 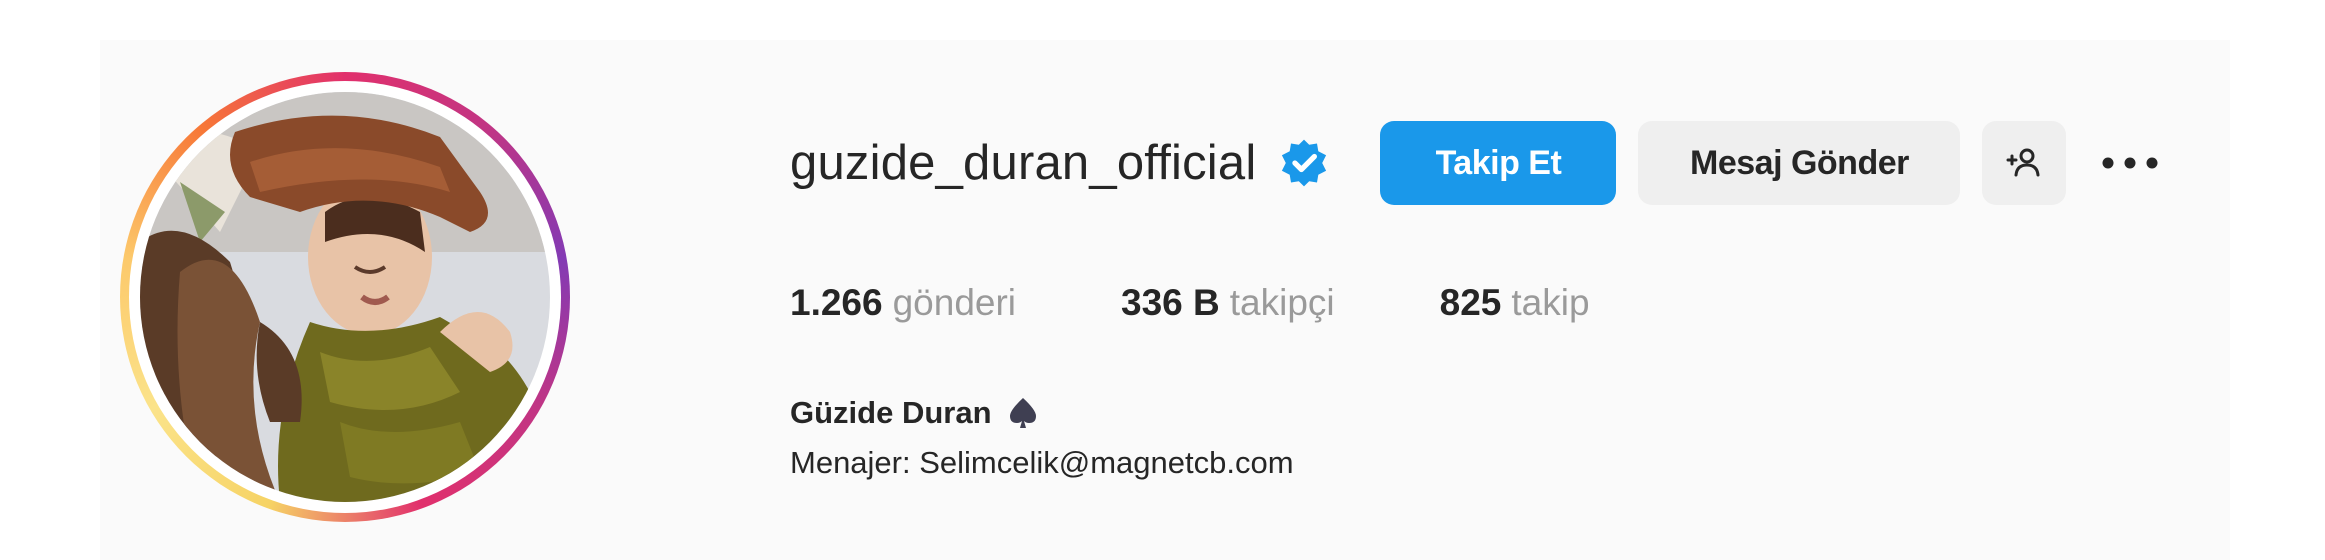 What do you see at coordinates (1304, 163) in the screenshot?
I see `verified-badge-icon` at bounding box center [1304, 163].